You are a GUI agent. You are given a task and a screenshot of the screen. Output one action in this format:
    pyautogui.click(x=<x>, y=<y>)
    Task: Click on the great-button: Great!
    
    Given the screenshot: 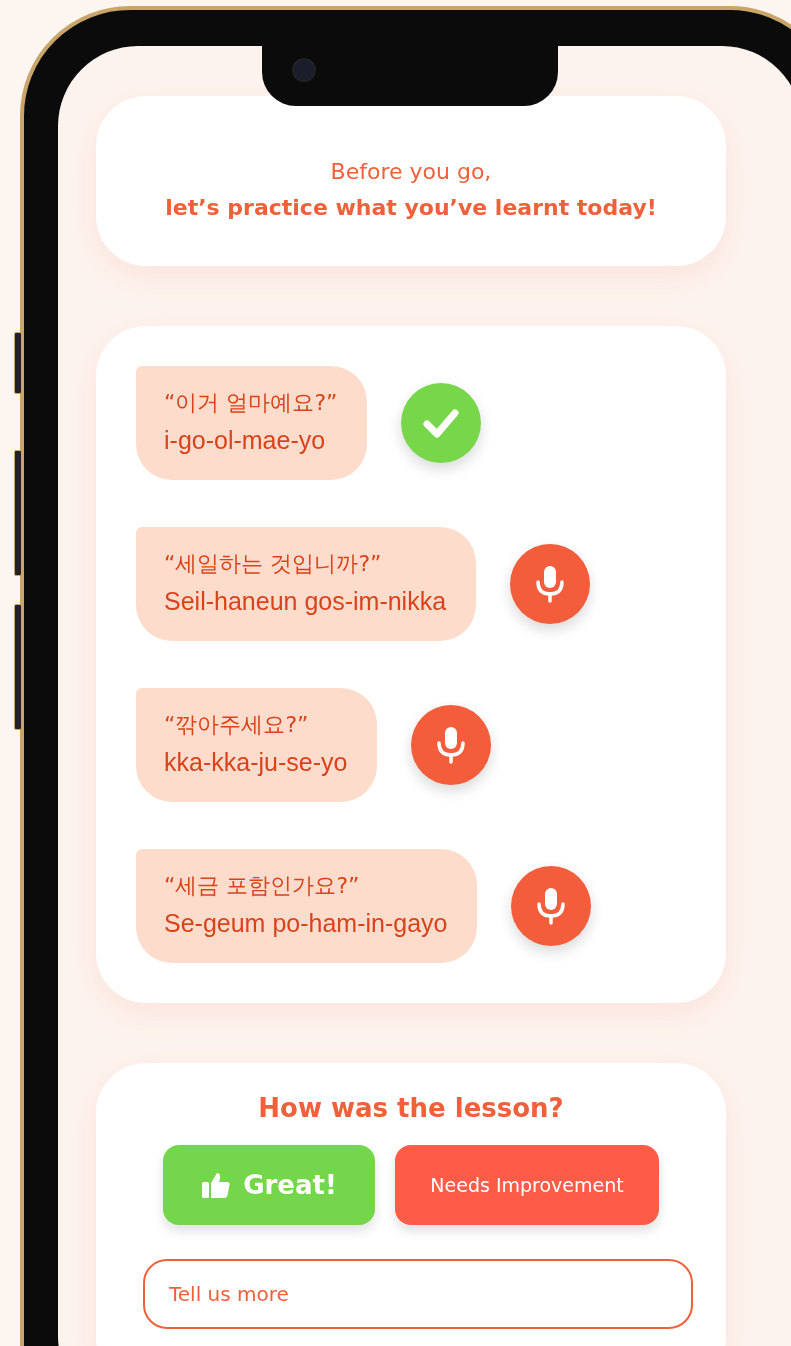 What is the action you would take?
    pyautogui.click(x=269, y=1185)
    